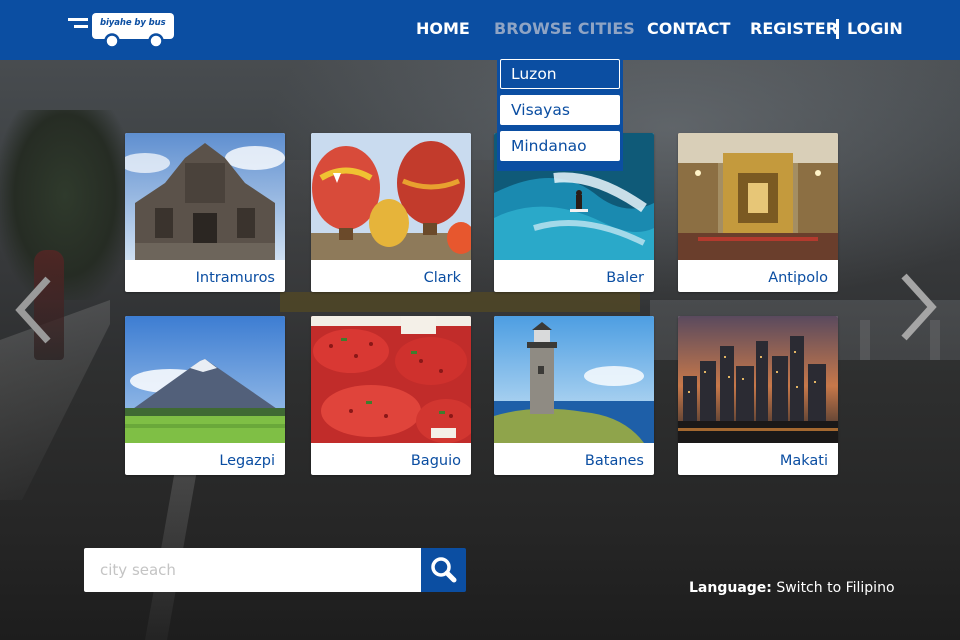  I want to click on logo-text: biyahe by bus, so click(133, 23).